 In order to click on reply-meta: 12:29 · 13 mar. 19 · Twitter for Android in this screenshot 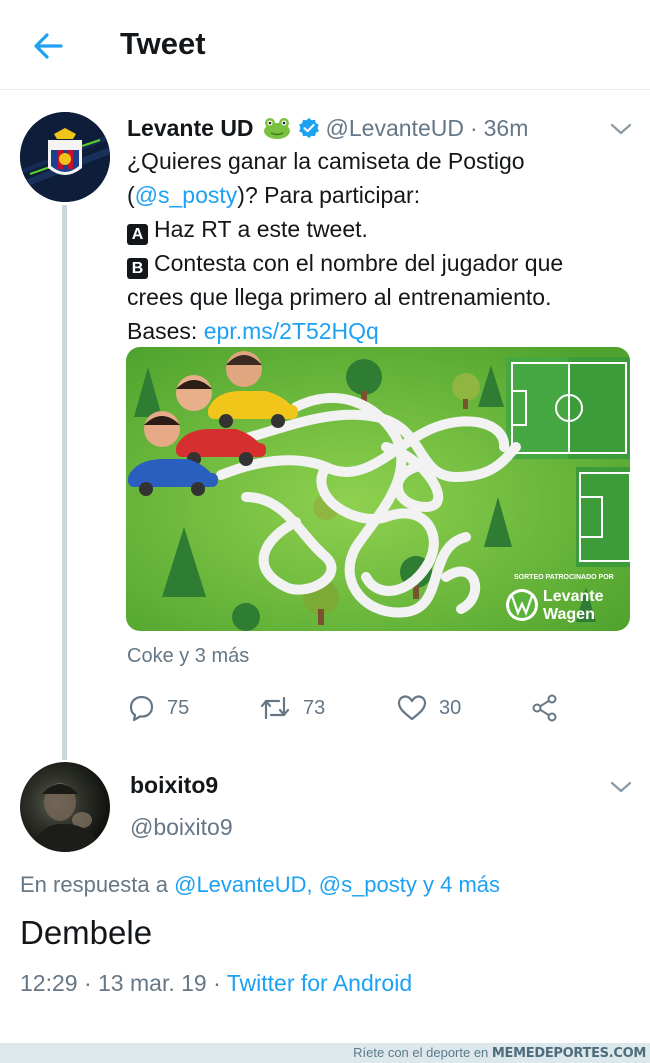, I will do `click(216, 983)`.